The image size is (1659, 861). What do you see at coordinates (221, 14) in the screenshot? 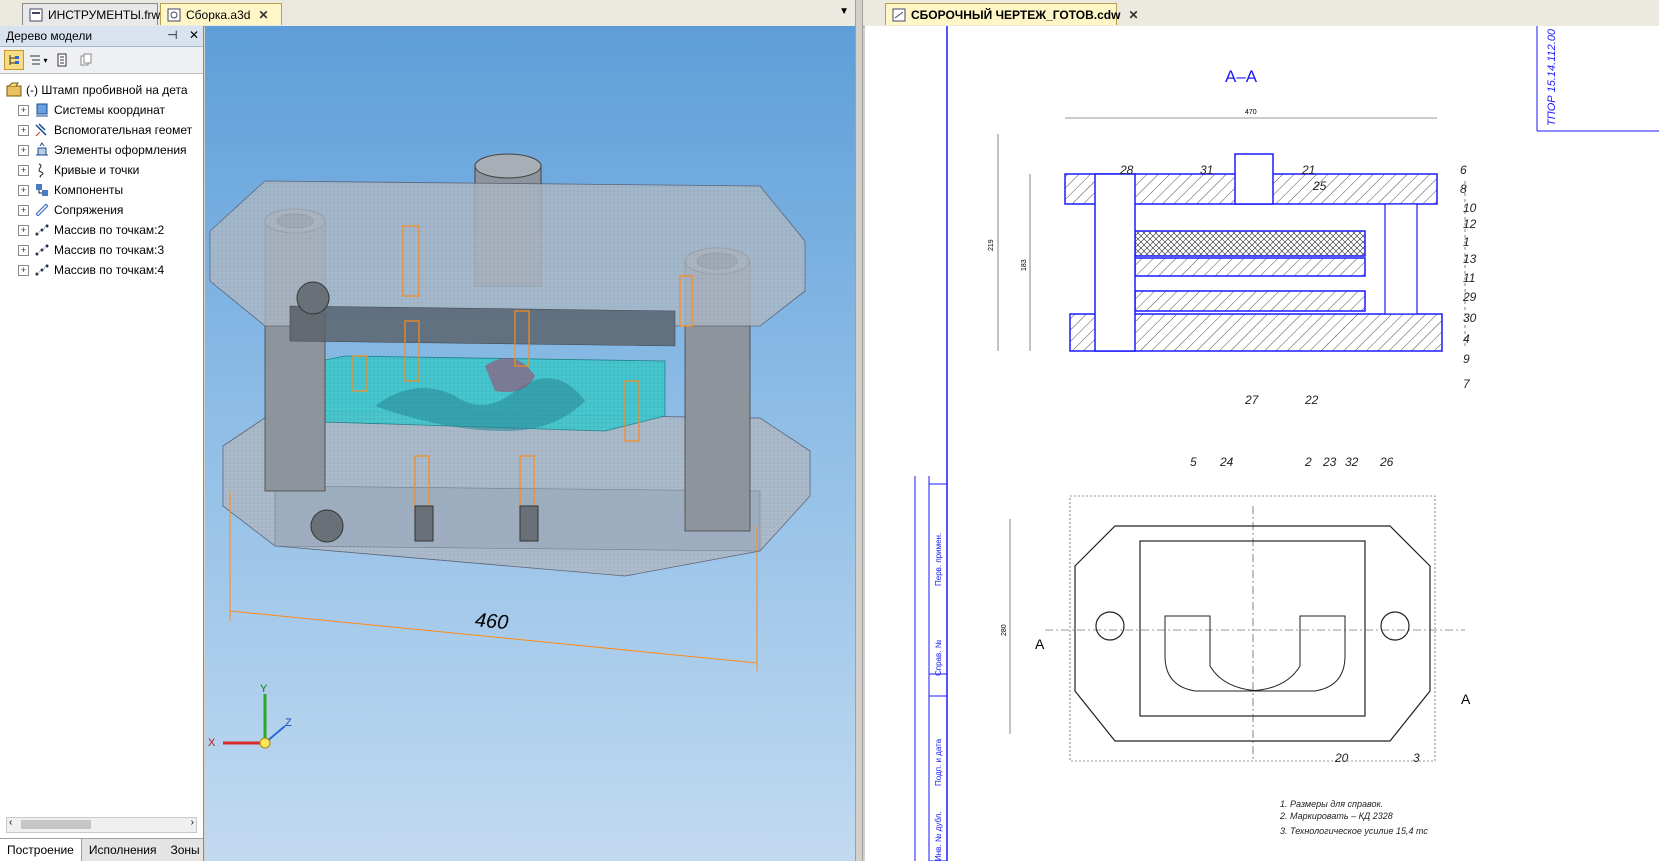
I see `tab-assembly: Сборка.a3d ✕` at bounding box center [221, 14].